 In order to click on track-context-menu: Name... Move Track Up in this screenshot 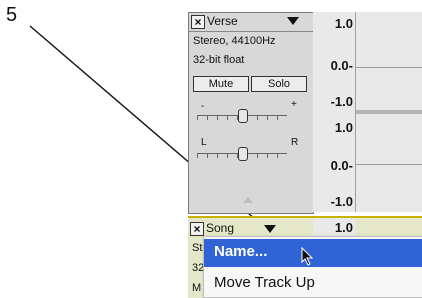, I will do `click(312, 267)`.